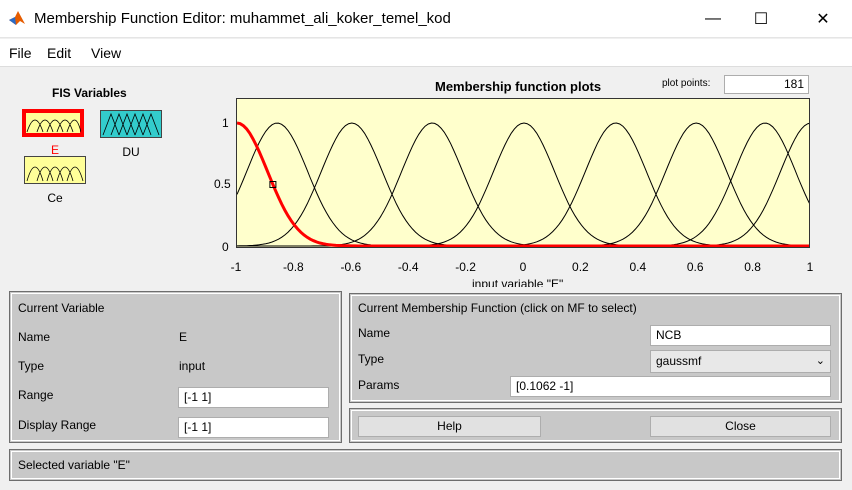 The image size is (852, 490). I want to click on display-range-label: Display Range, so click(57, 425).